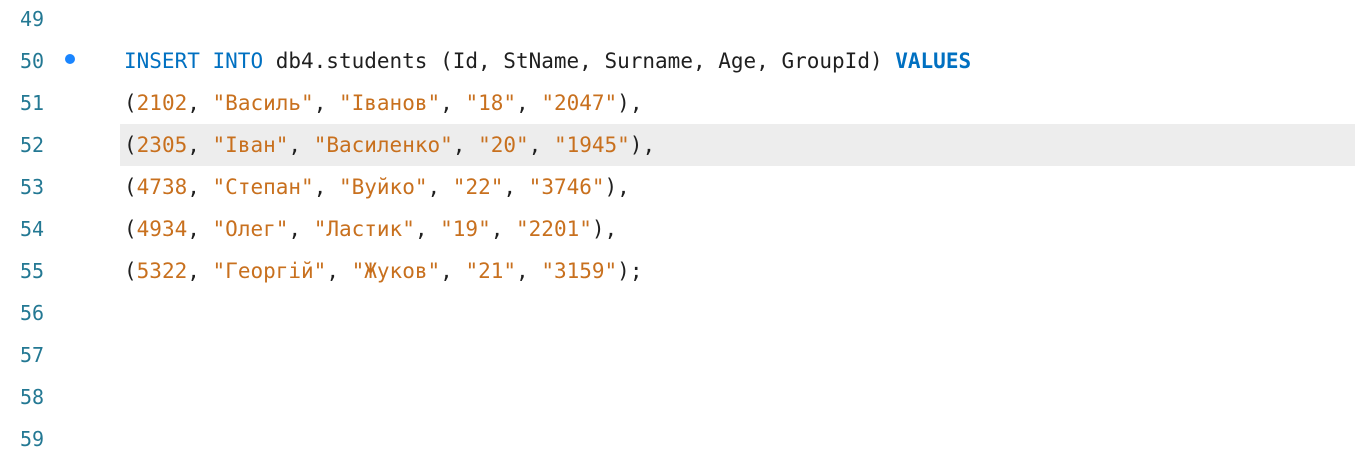 The image size is (1355, 449). I want to click on code-token: "2047", so click(579, 103).